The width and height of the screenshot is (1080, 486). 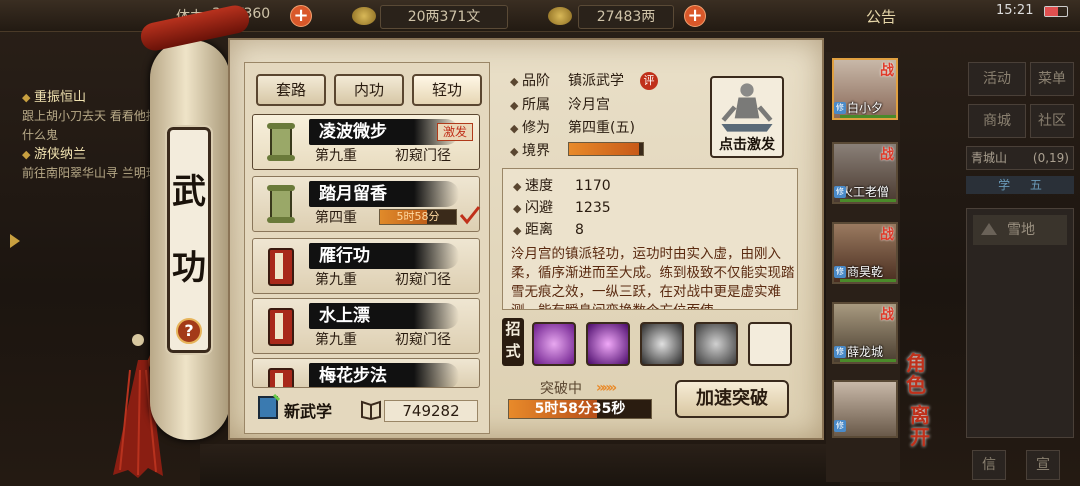 What do you see at coordinates (601, 128) in the screenshot?
I see `cultivation-value: 第四重(五)` at bounding box center [601, 128].